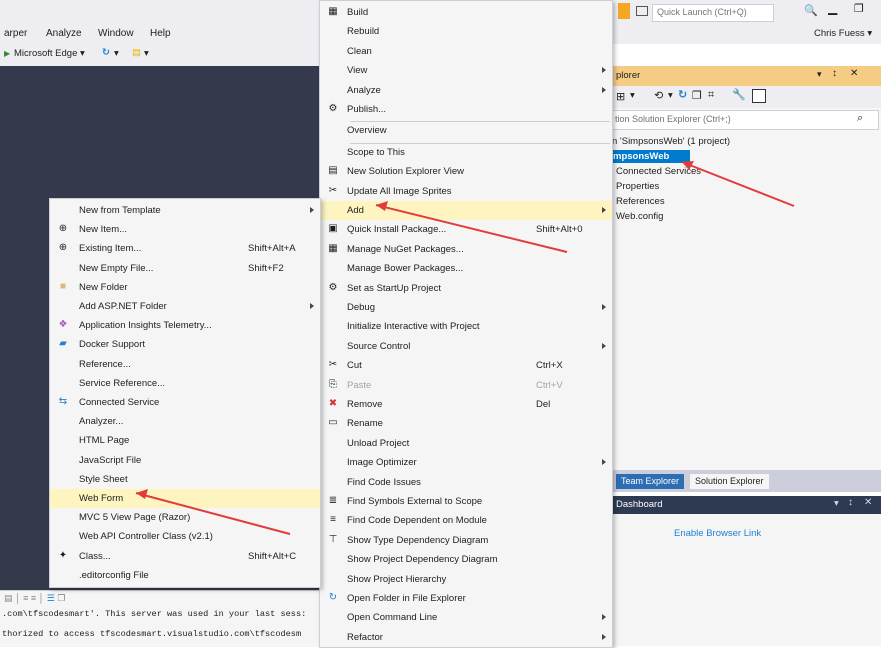  I want to click on tree-item-references: References, so click(640, 201).